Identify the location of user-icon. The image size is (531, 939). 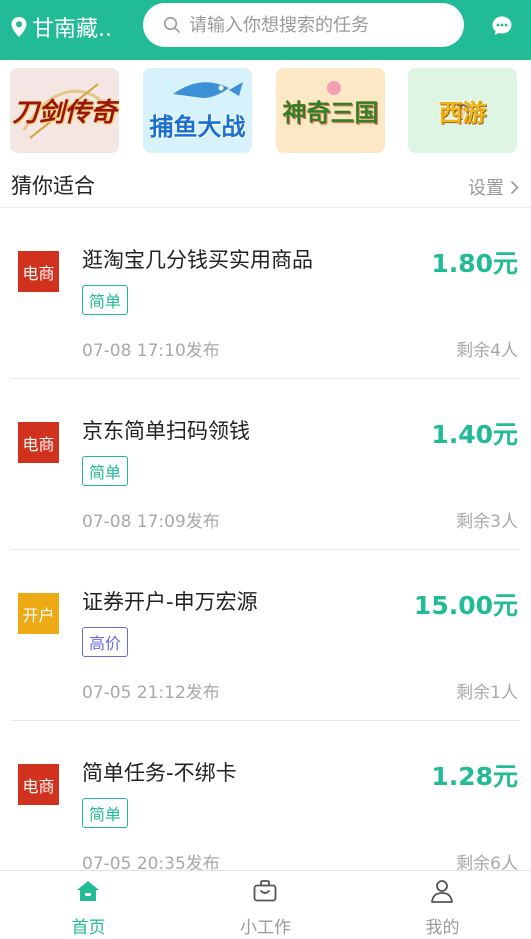
(442, 891).